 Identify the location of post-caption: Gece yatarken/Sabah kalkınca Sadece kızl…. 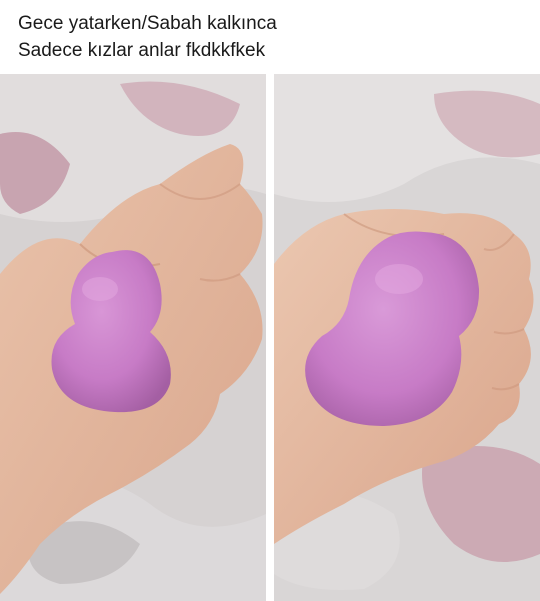
(274, 37).